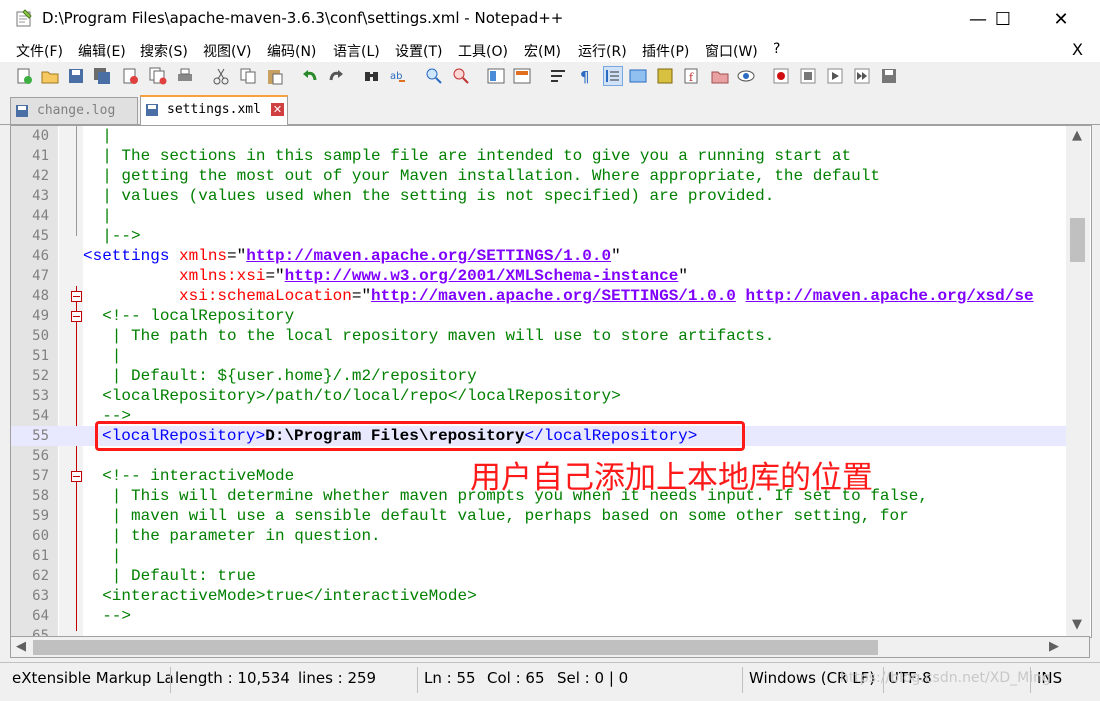  What do you see at coordinates (86, 236) in the screenshot?
I see `code-line: 45 |-->` at bounding box center [86, 236].